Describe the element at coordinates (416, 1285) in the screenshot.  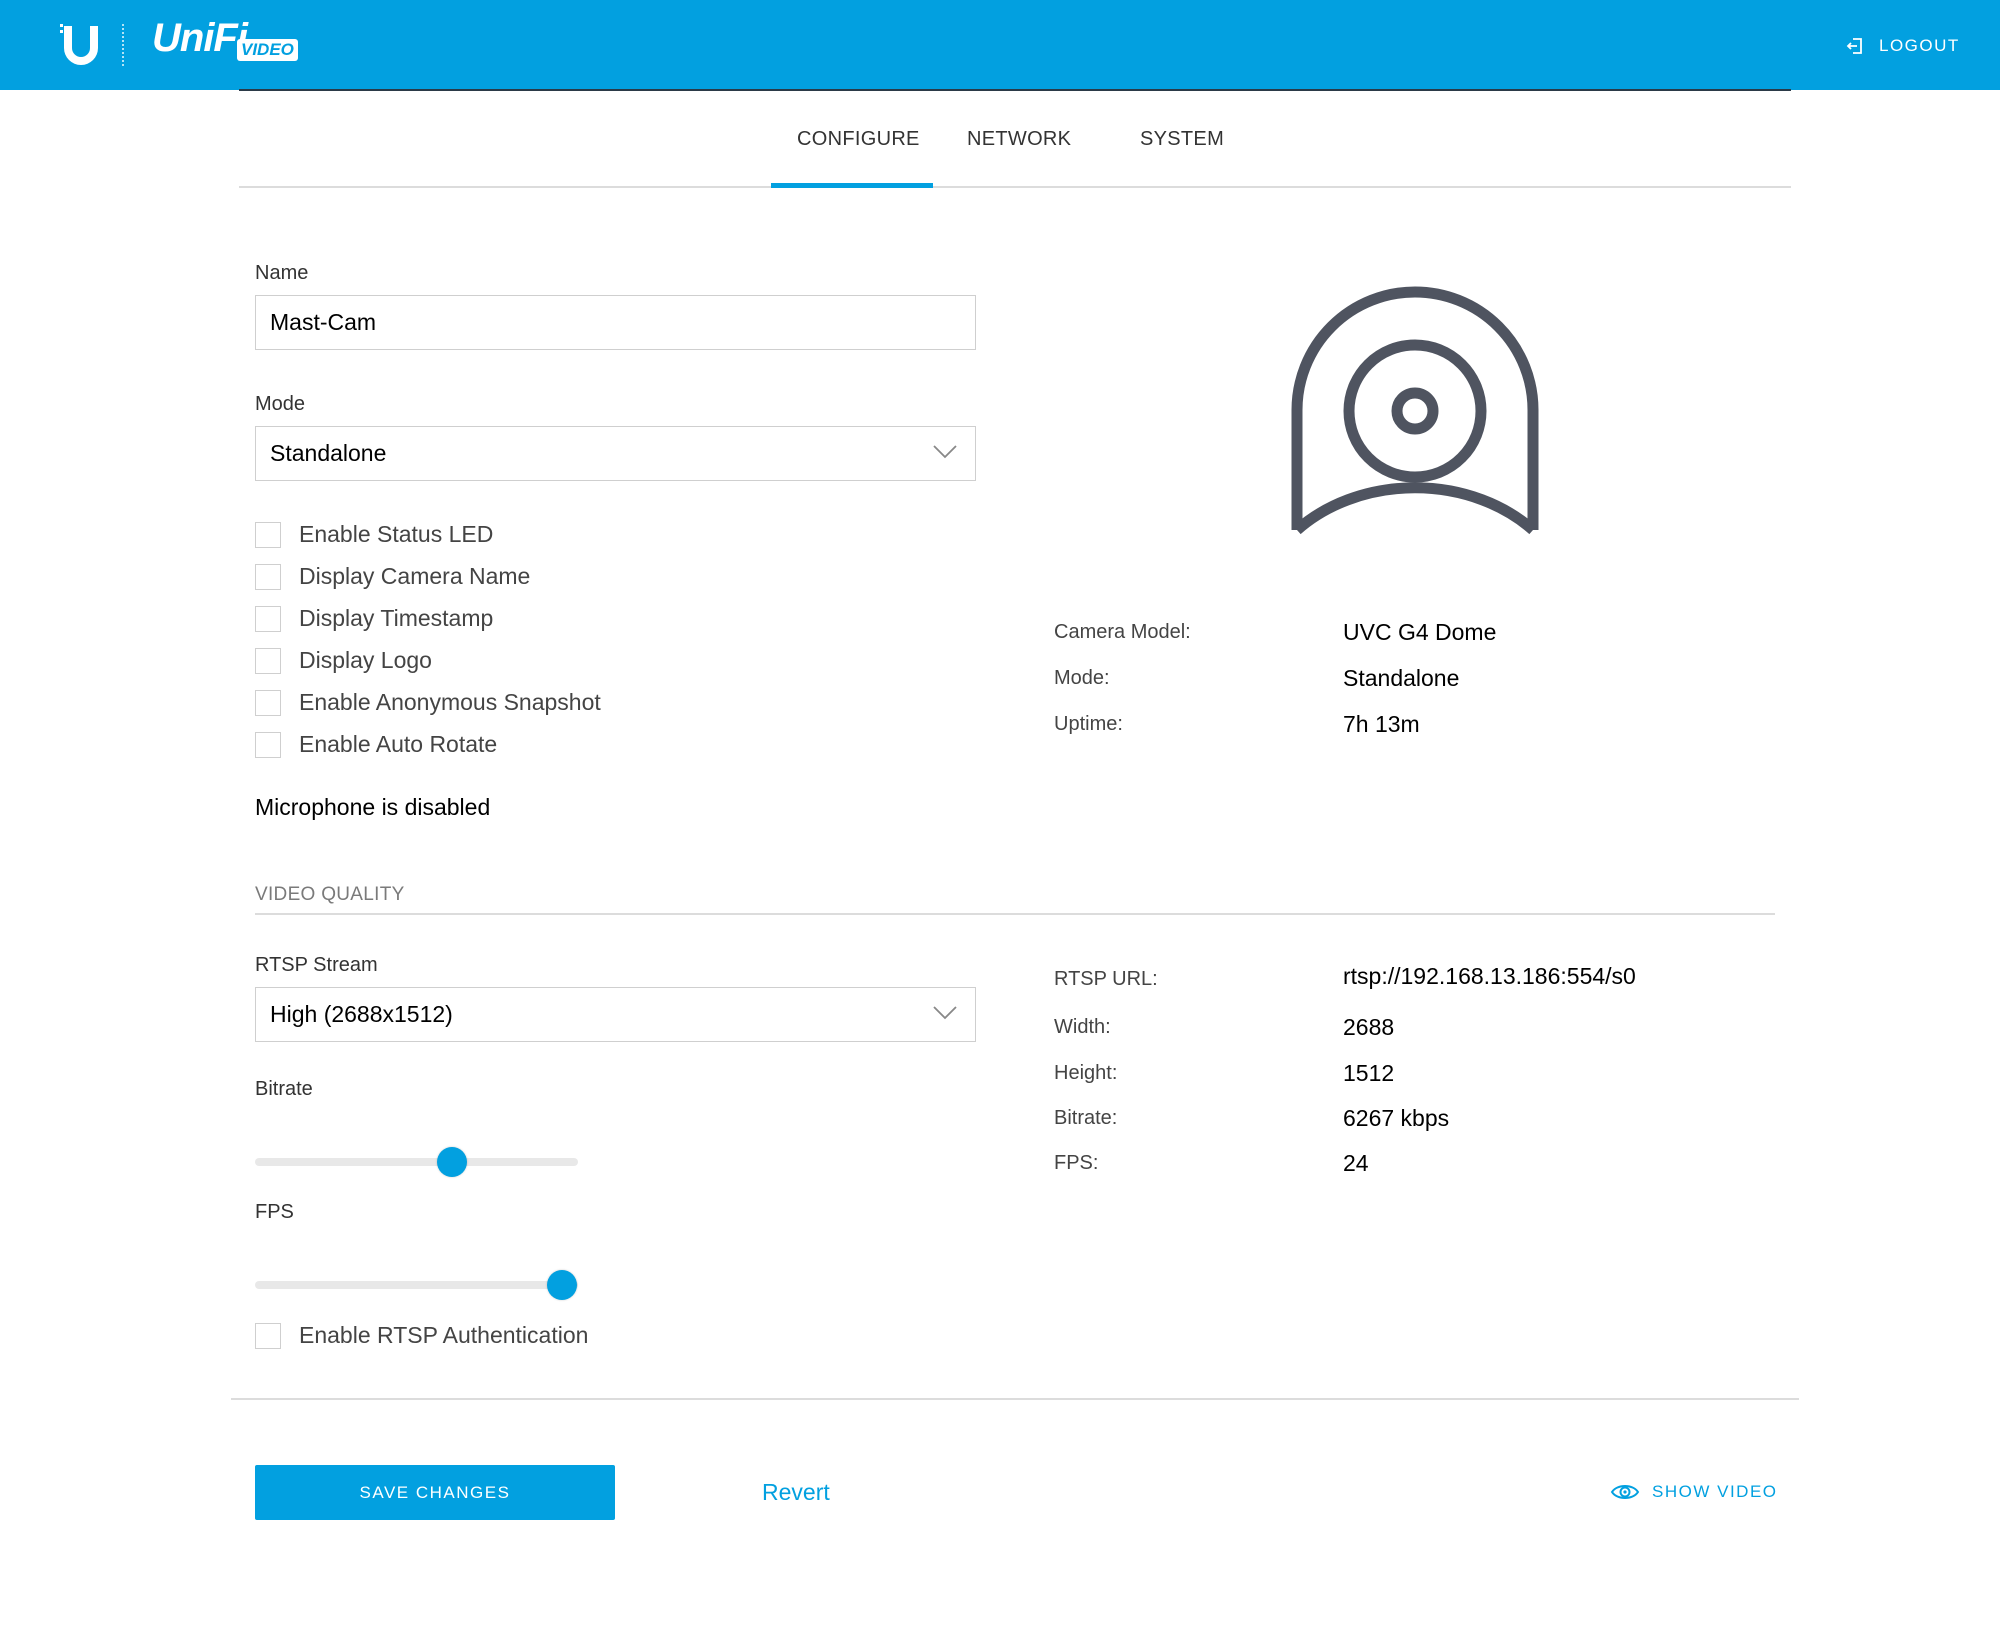
I see `fps-slider-track` at that location.